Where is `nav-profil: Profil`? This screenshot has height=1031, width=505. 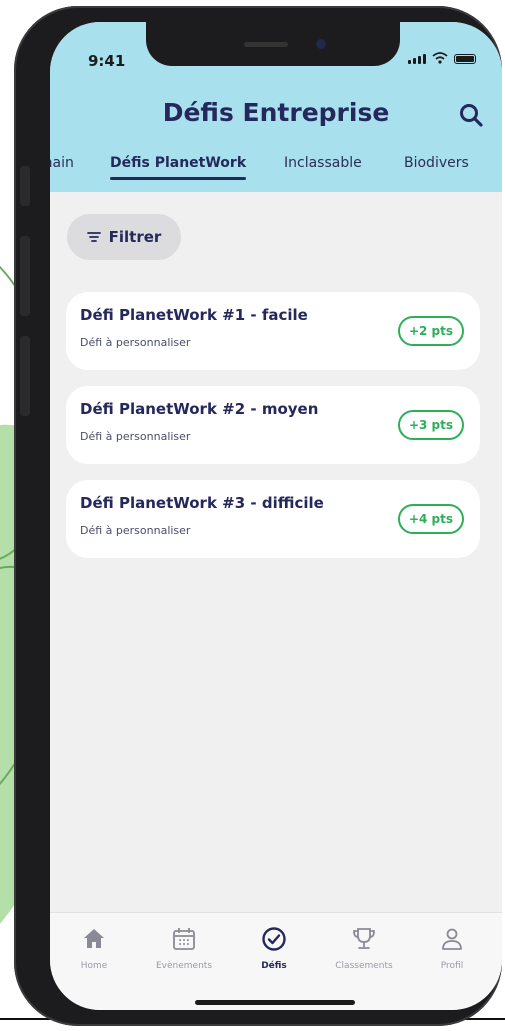 nav-profil: Profil is located at coordinates (452, 948).